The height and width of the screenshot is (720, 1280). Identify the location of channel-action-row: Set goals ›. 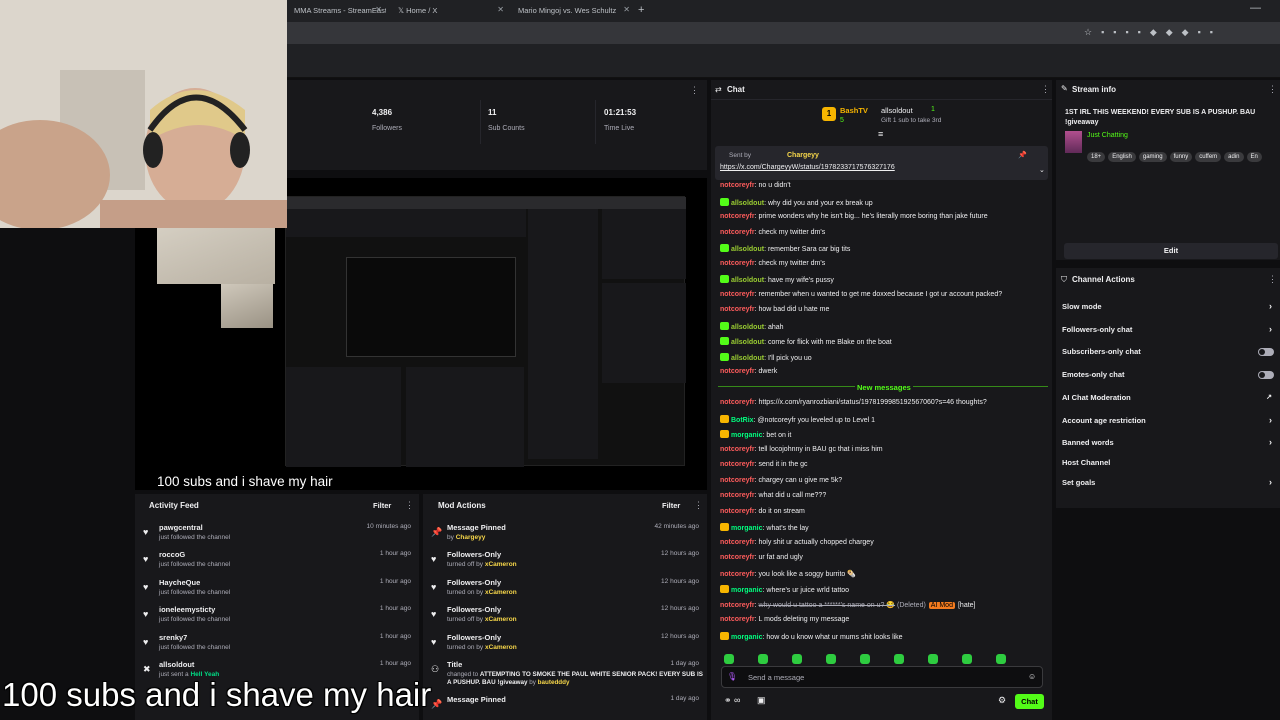
(1170, 483).